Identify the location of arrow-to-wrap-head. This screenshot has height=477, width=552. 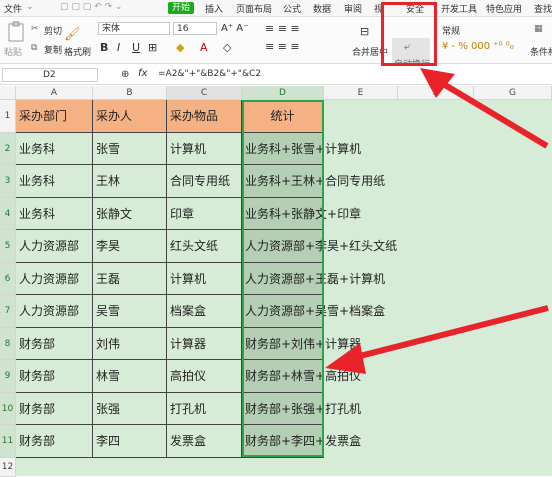
(437, 83).